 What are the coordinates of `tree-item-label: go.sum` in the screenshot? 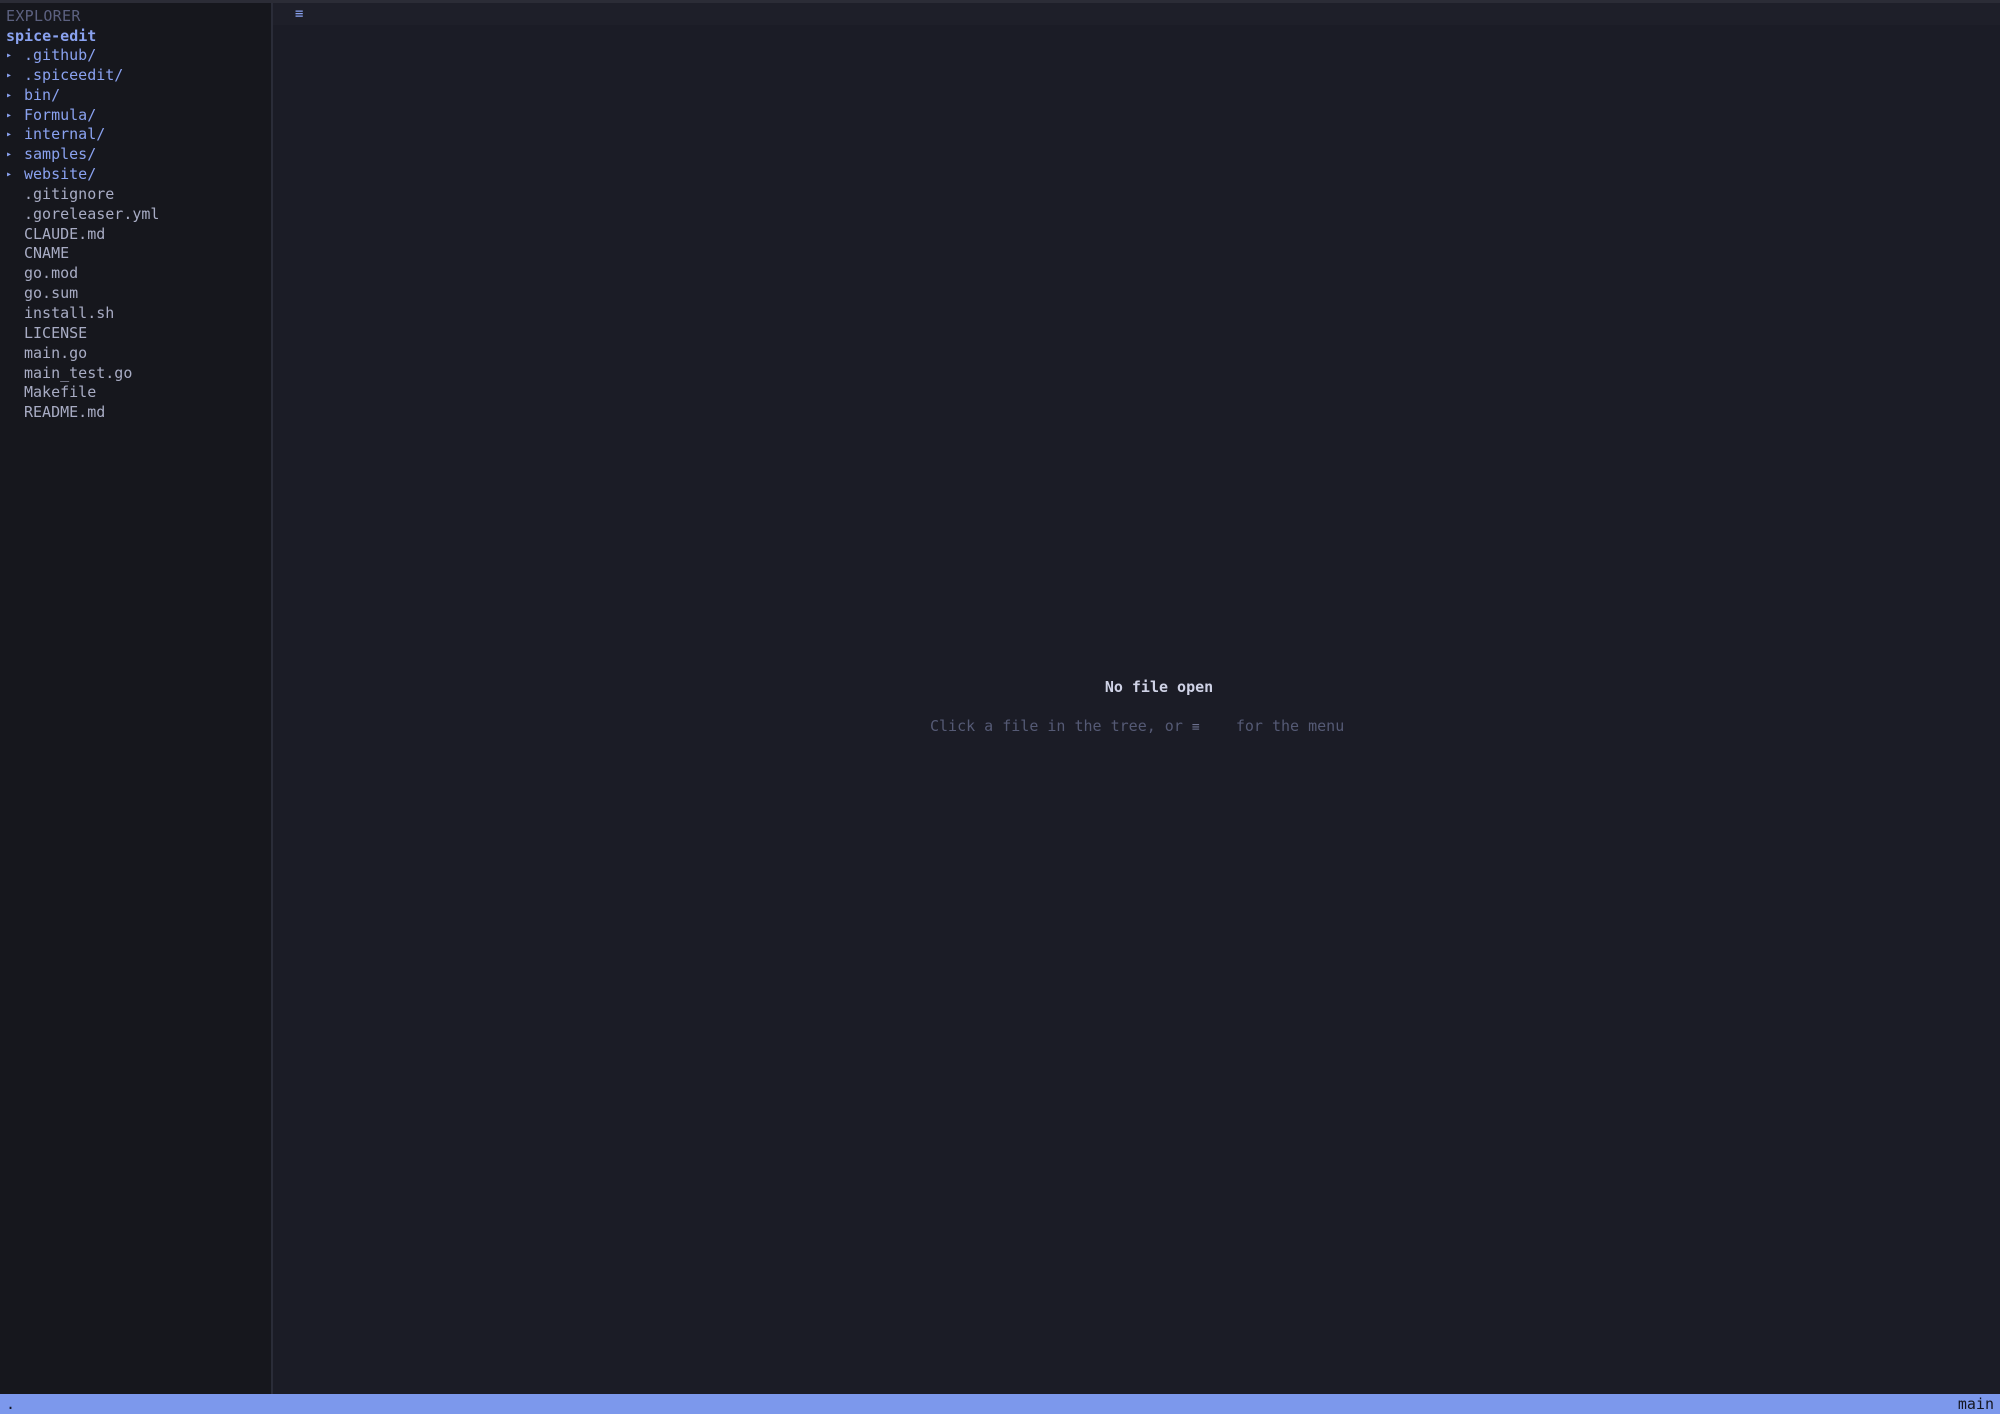 It's located at (51, 293).